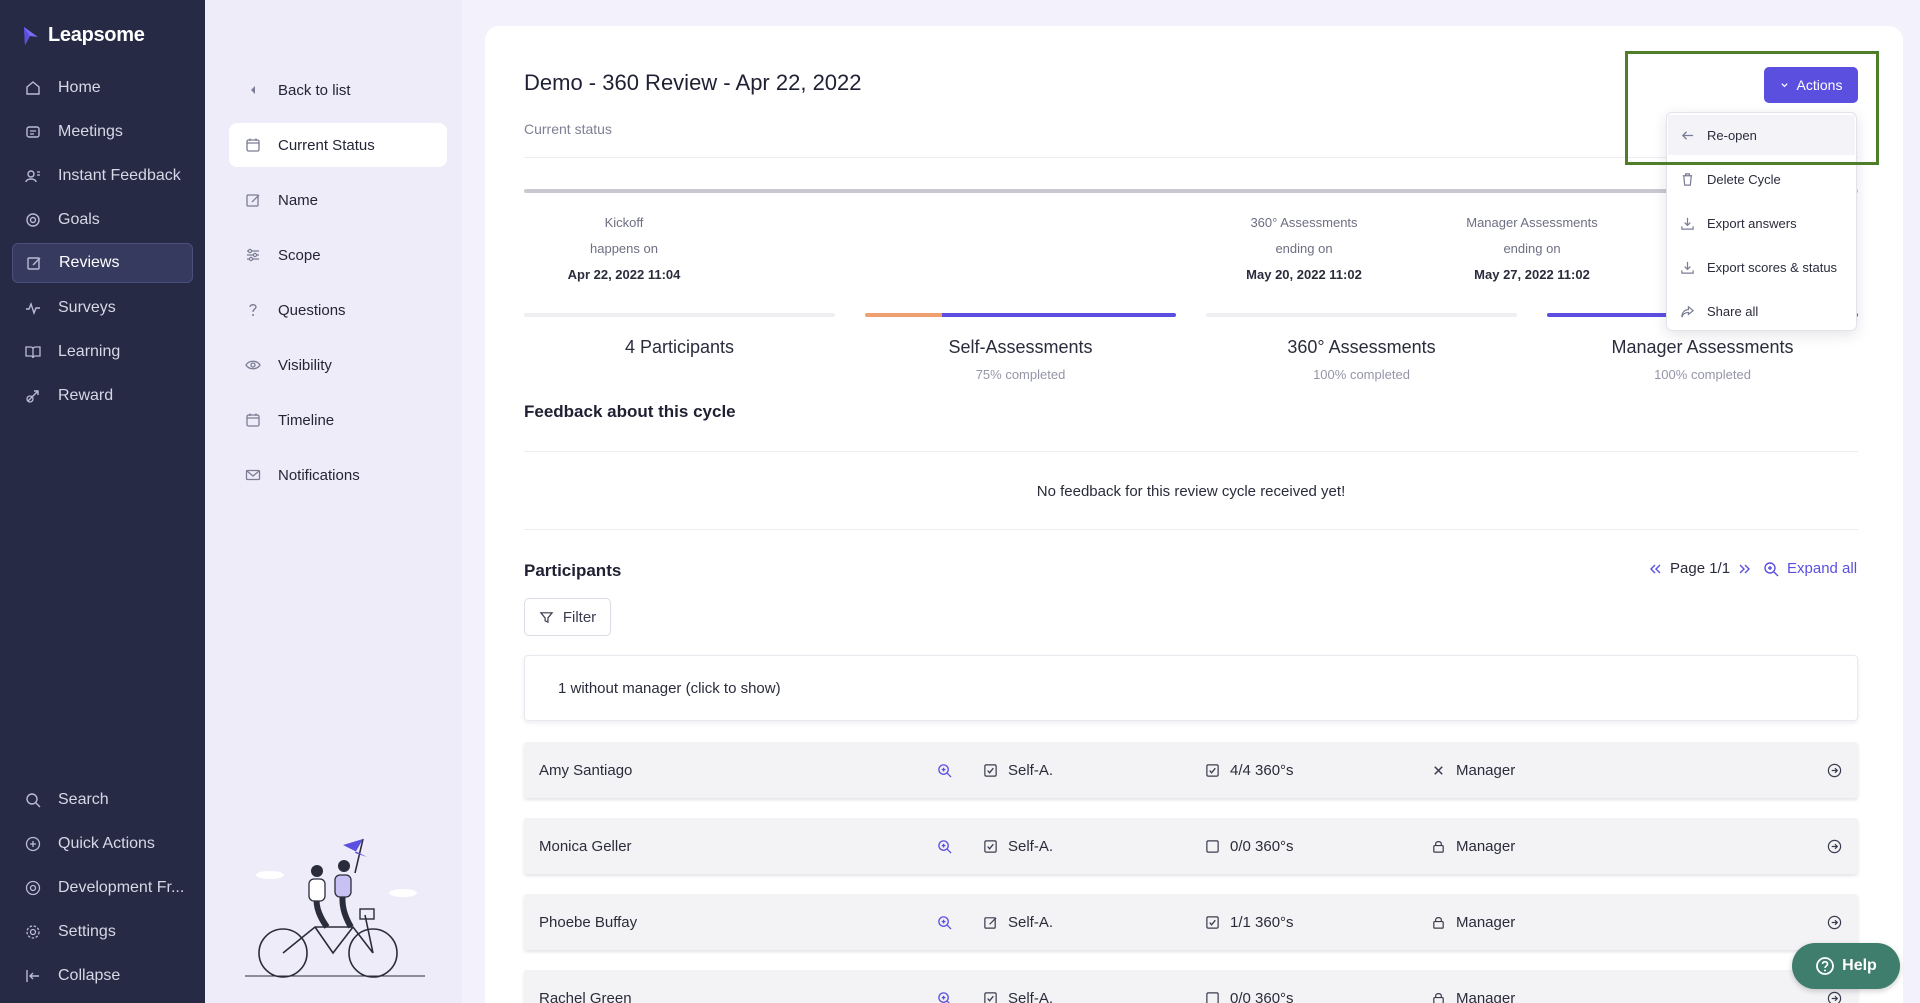 The height and width of the screenshot is (1003, 1920). What do you see at coordinates (253, 365) in the screenshot?
I see `eye-icon` at bounding box center [253, 365].